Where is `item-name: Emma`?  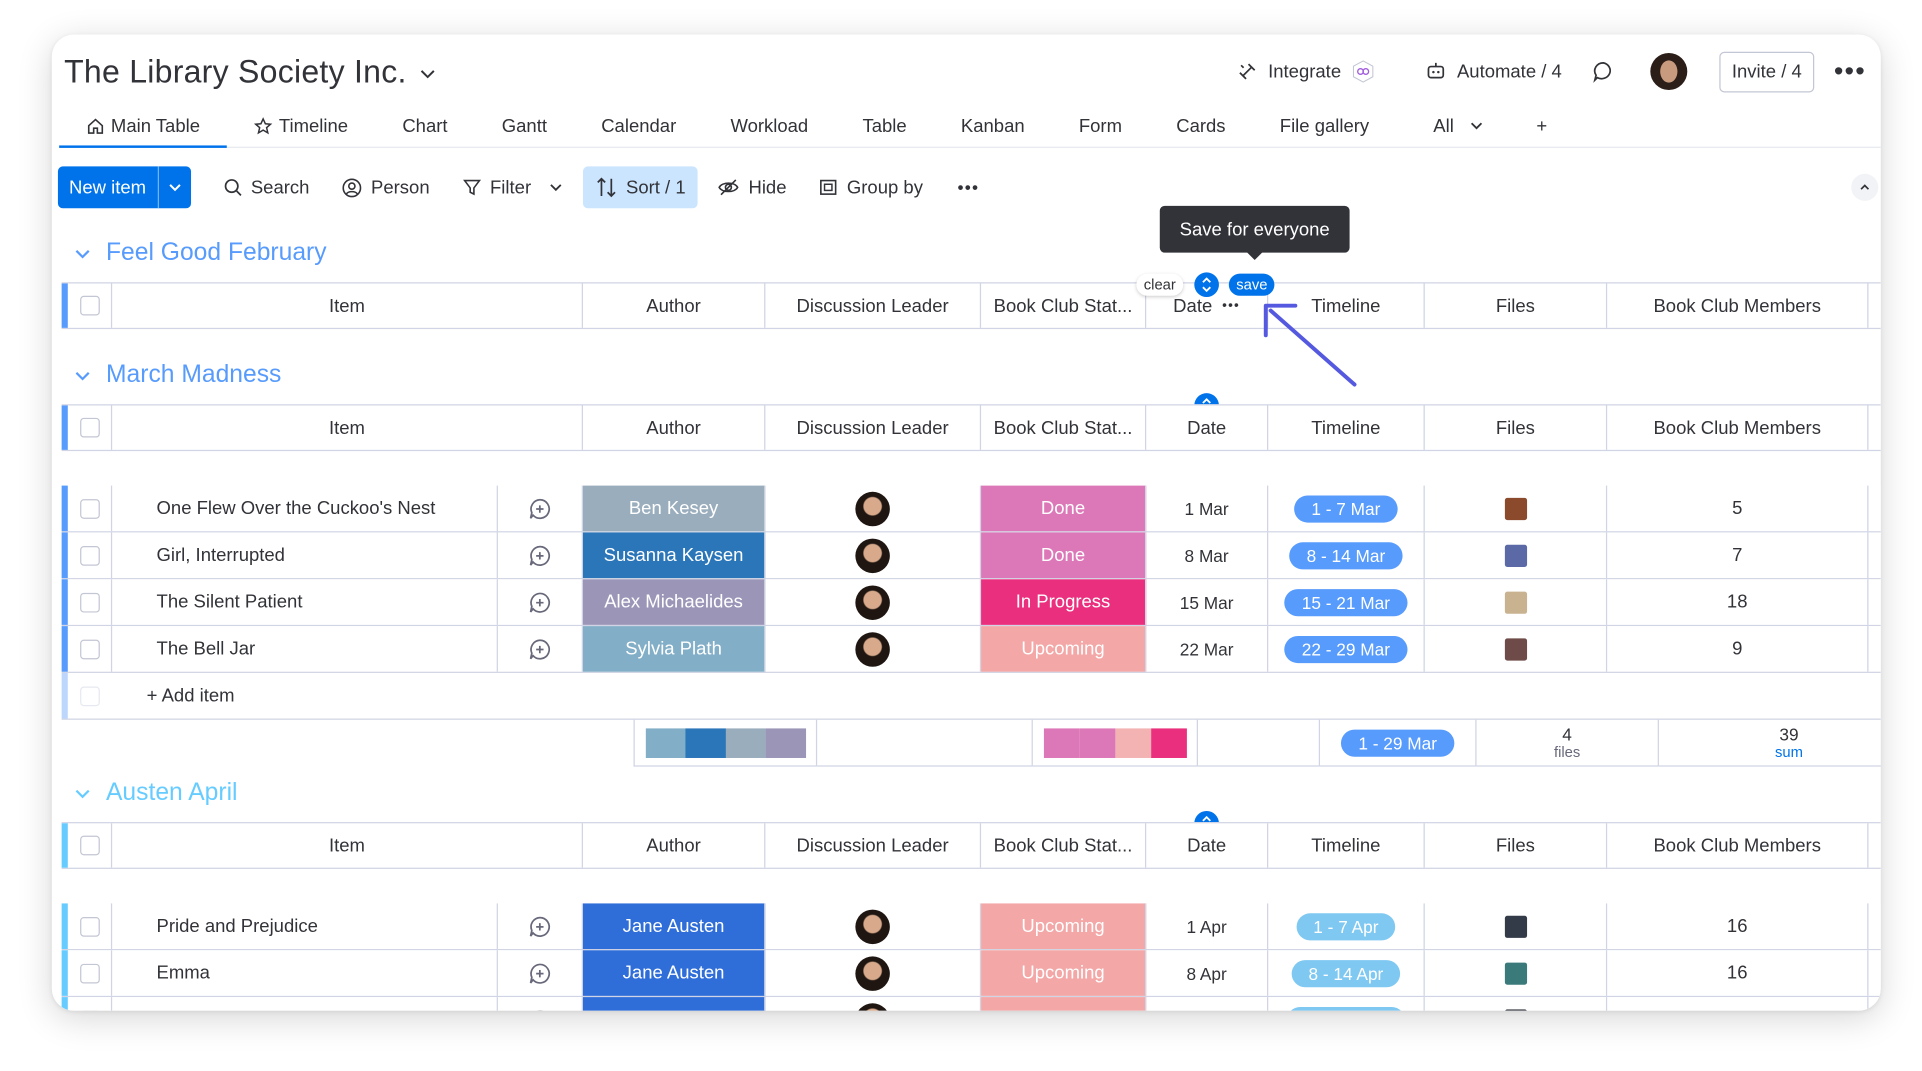 item-name: Emma is located at coordinates (305, 973).